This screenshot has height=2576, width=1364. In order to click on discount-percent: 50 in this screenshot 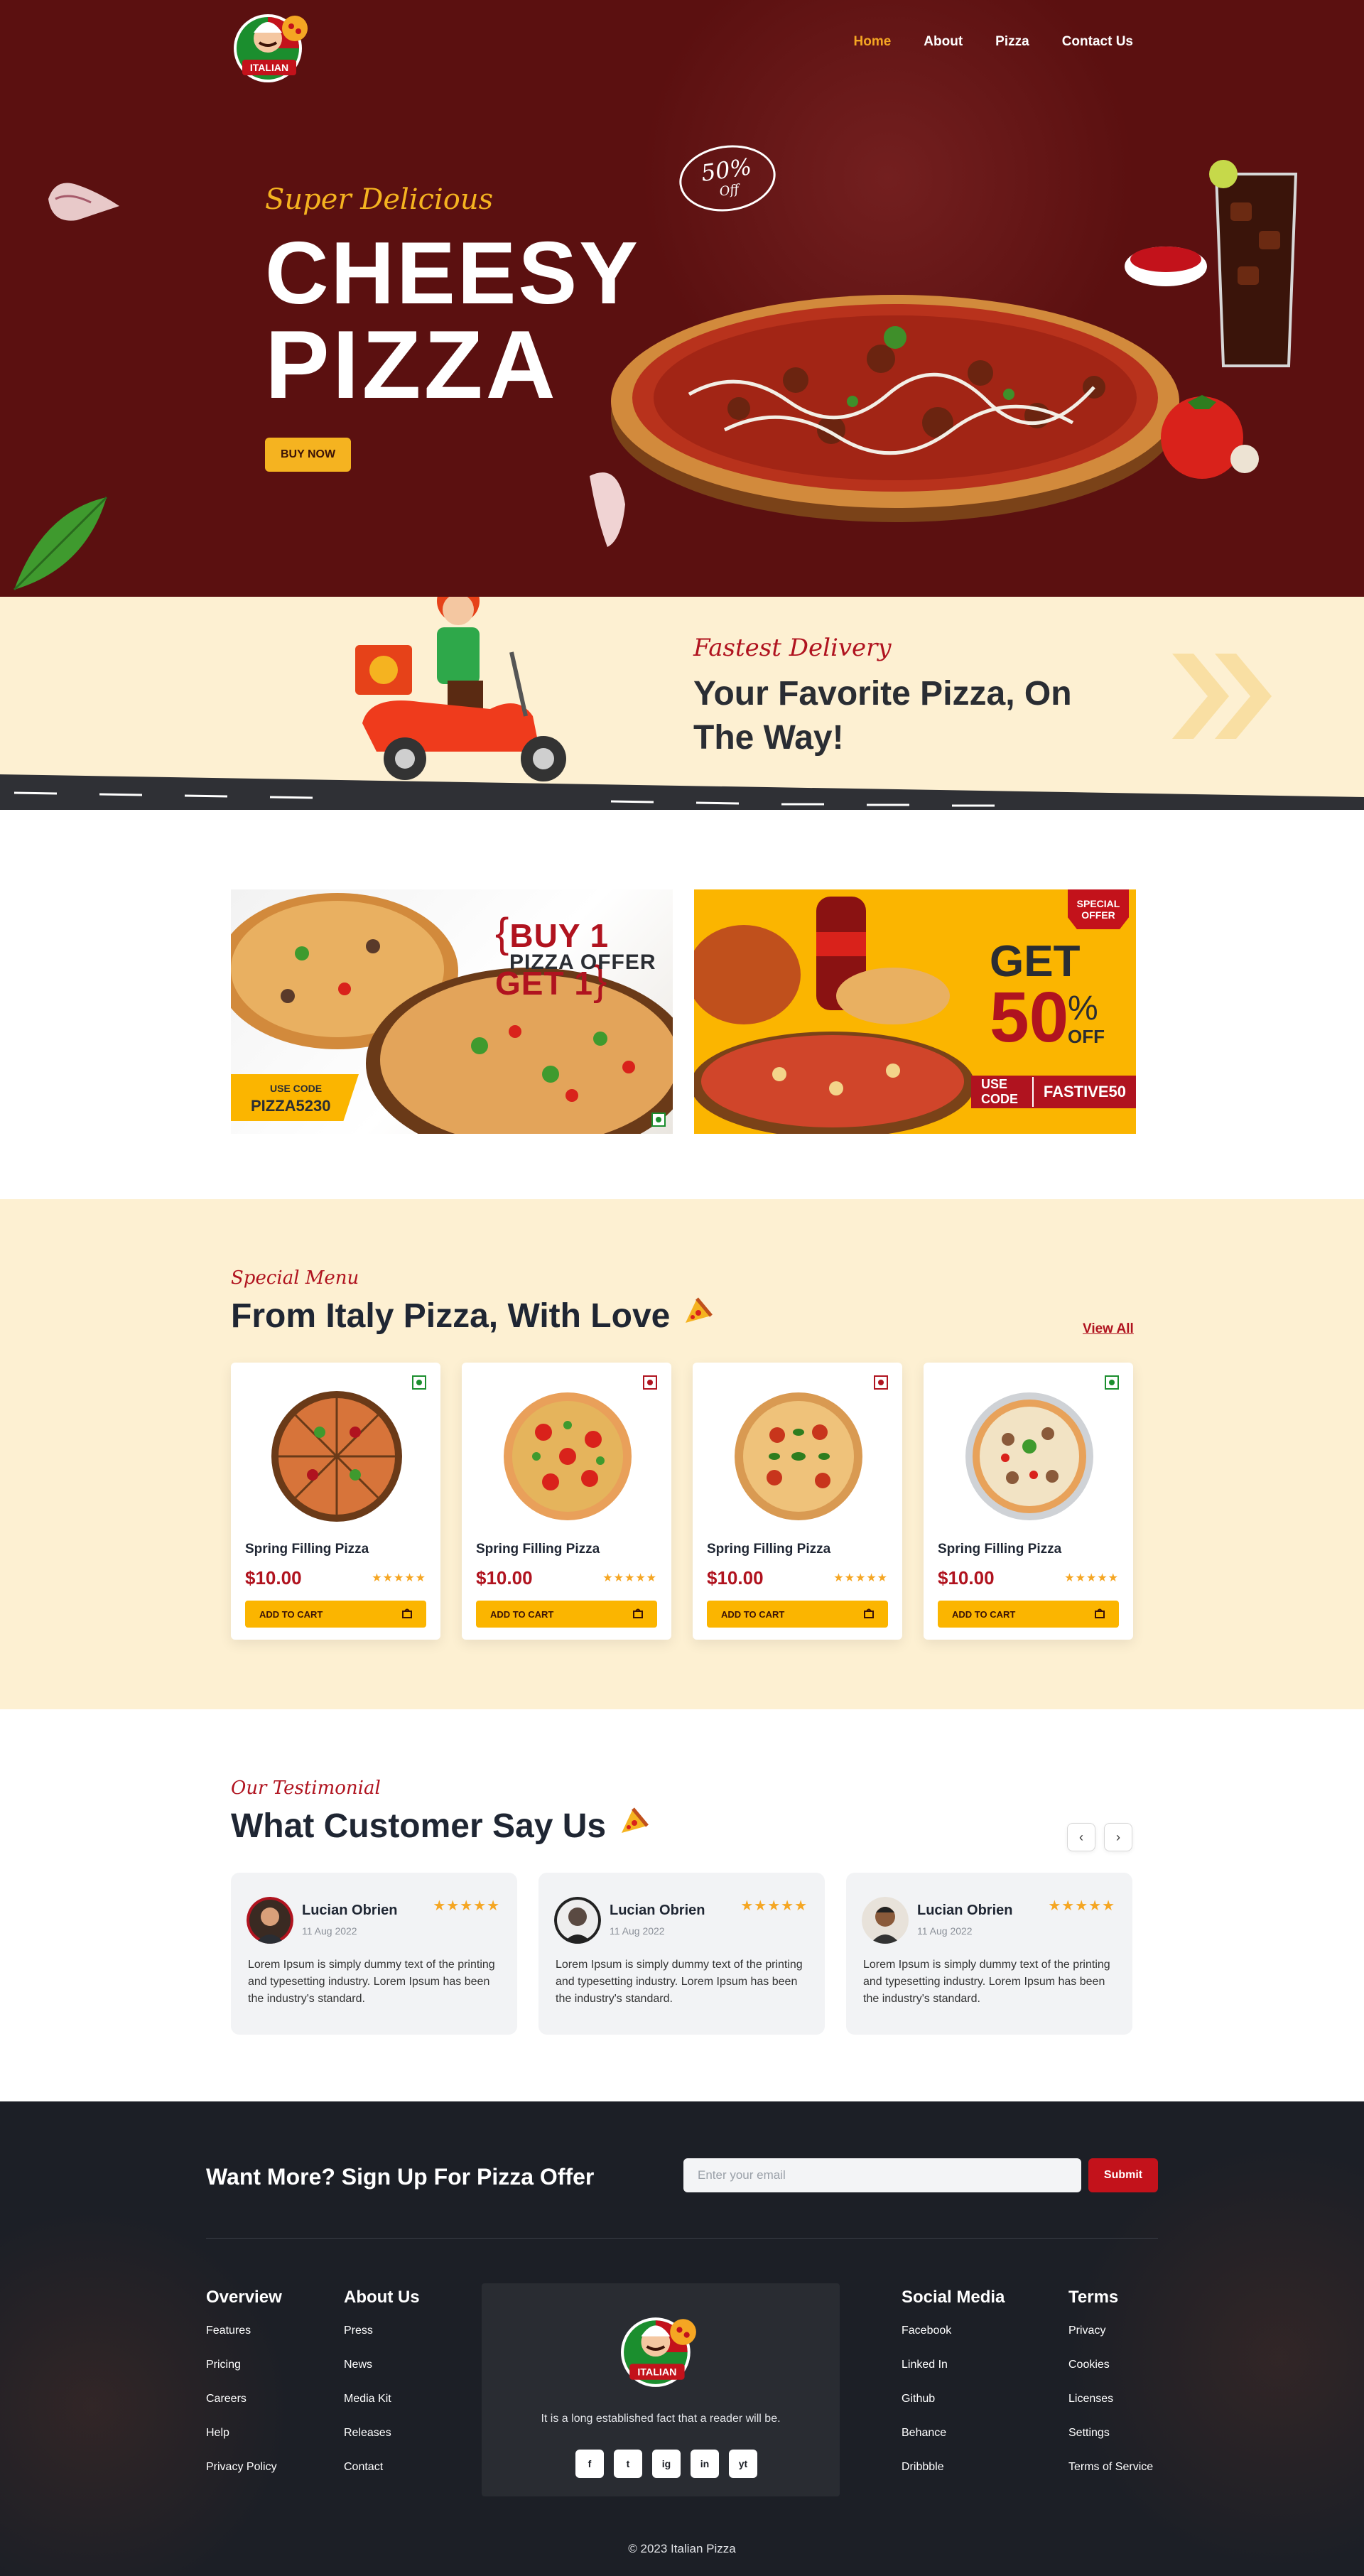, I will do `click(1029, 1017)`.